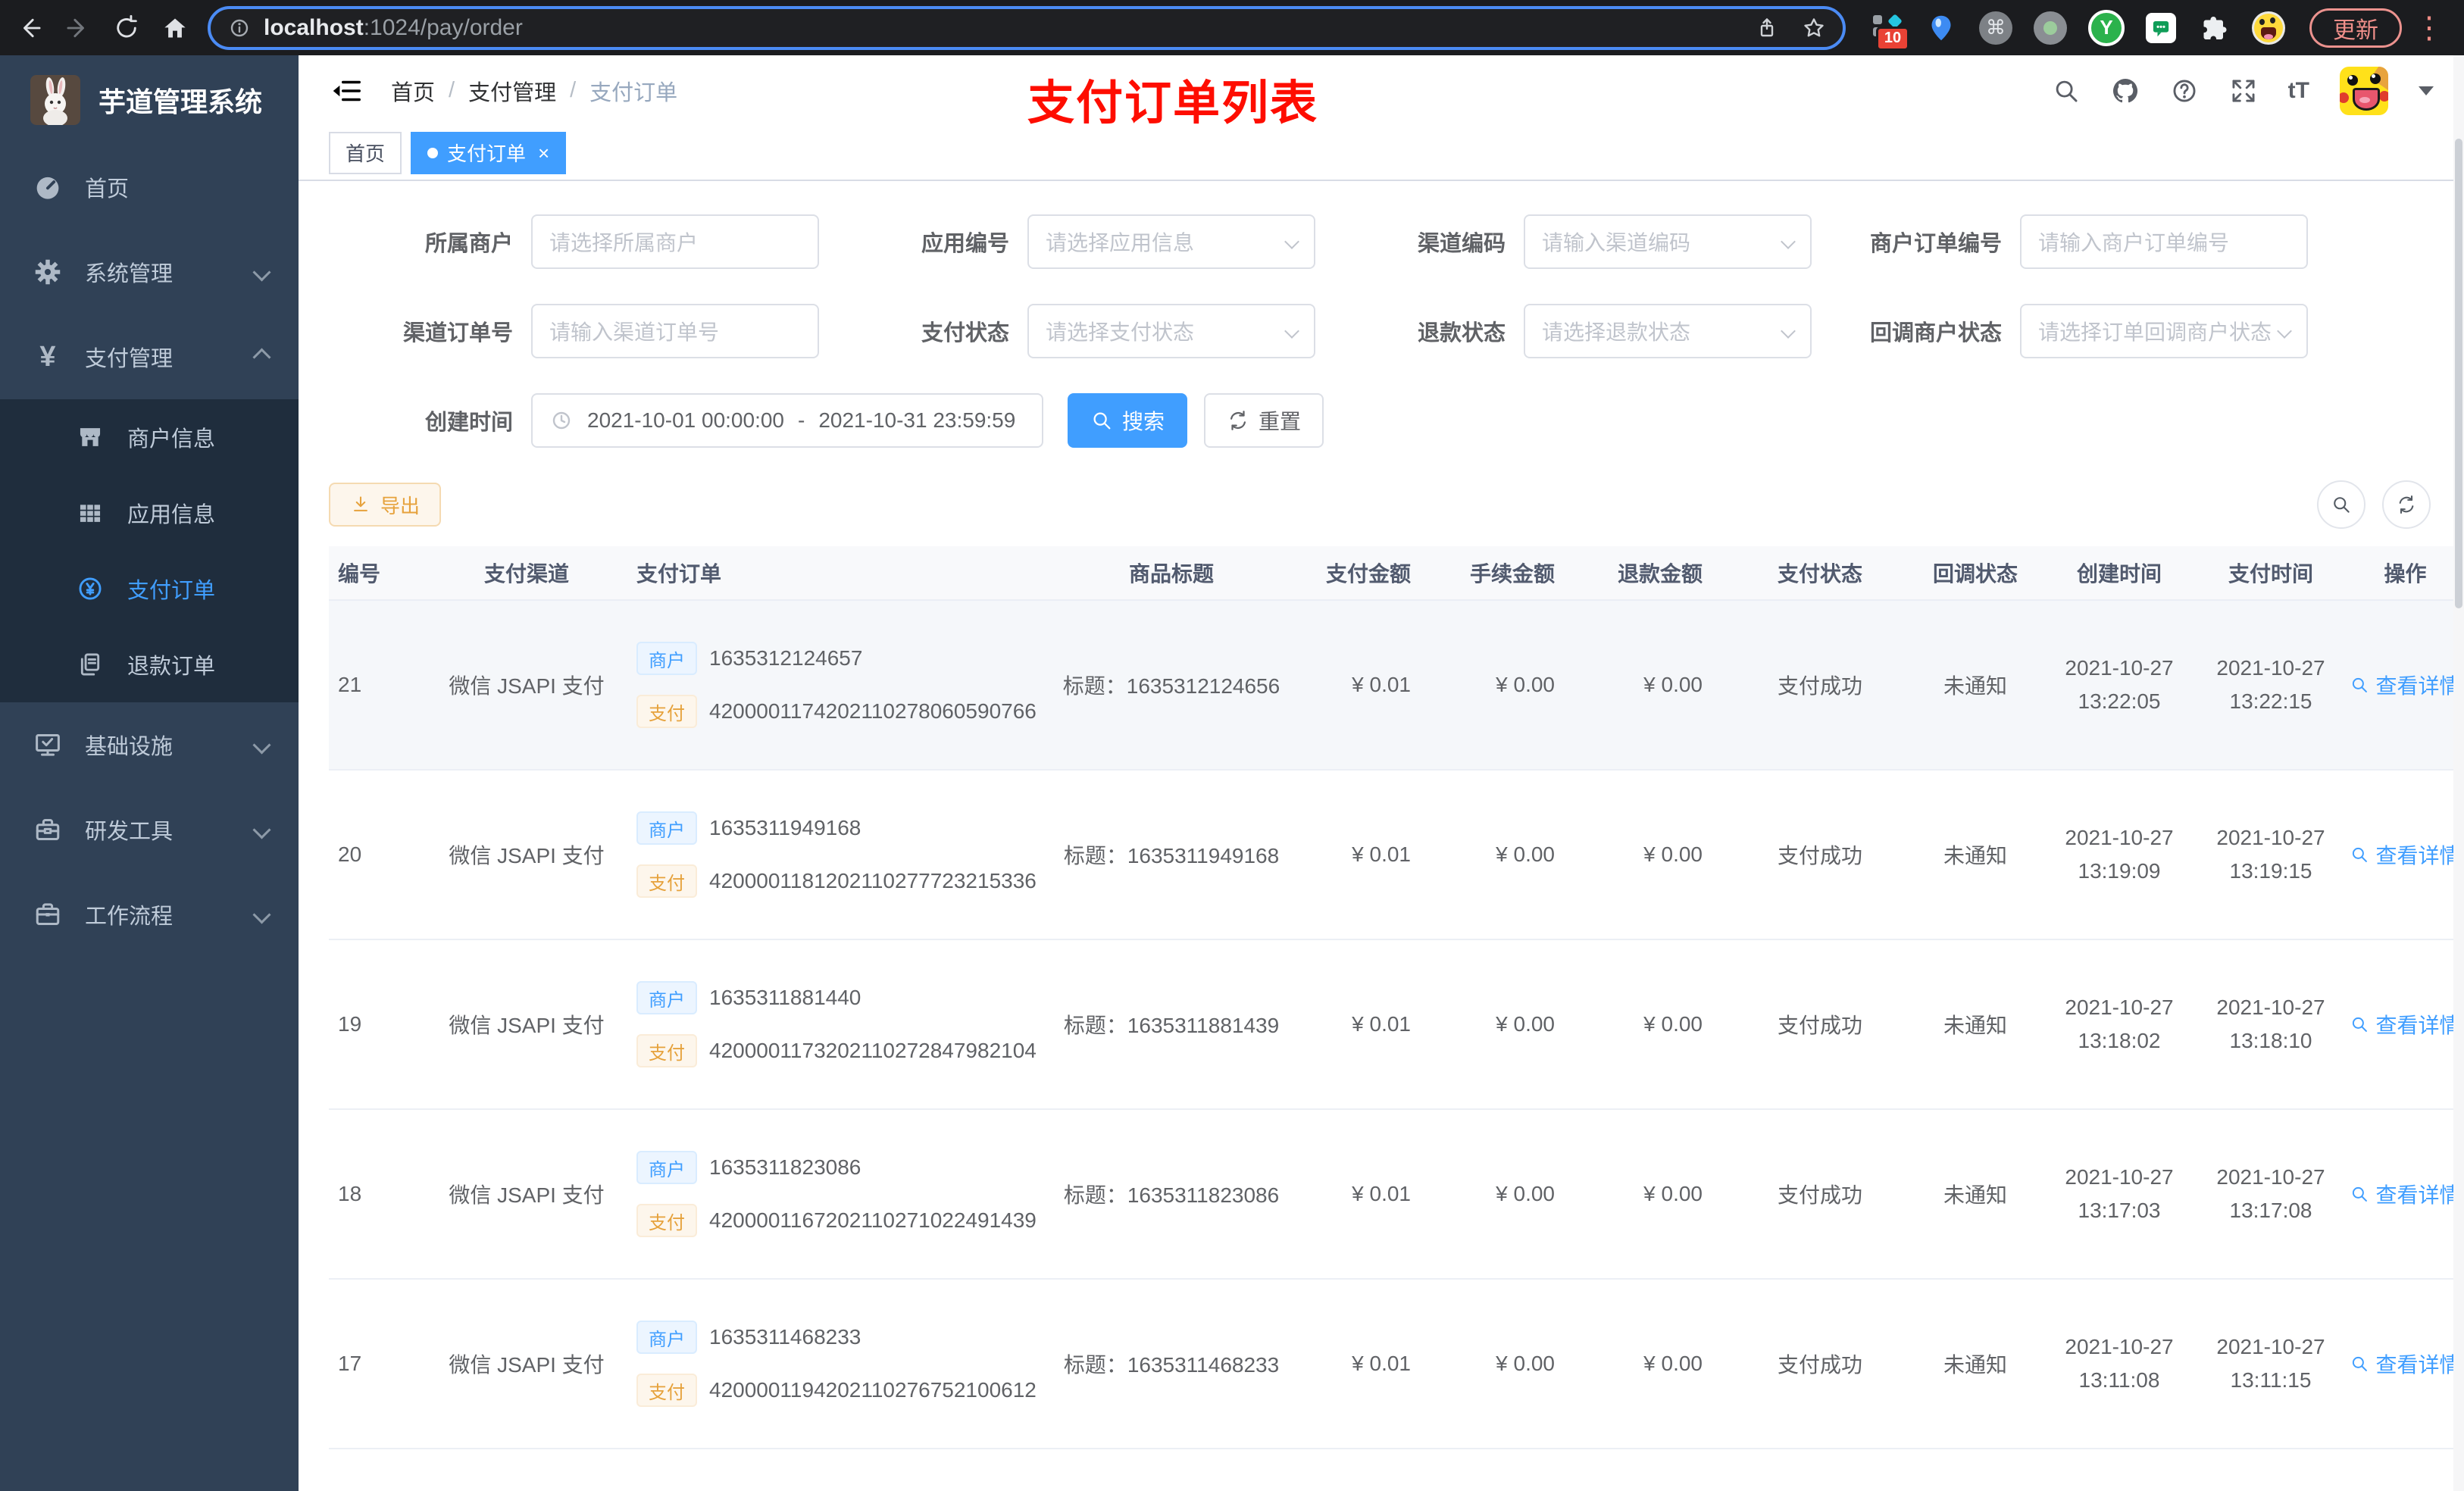  Describe the element at coordinates (2418, 1025) in the screenshot. I see `view-detail-label: 查看详情` at that location.